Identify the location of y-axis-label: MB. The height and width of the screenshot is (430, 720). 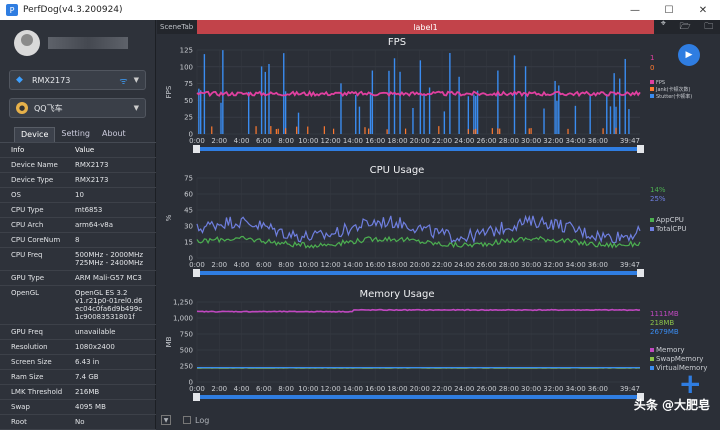
(169, 341).